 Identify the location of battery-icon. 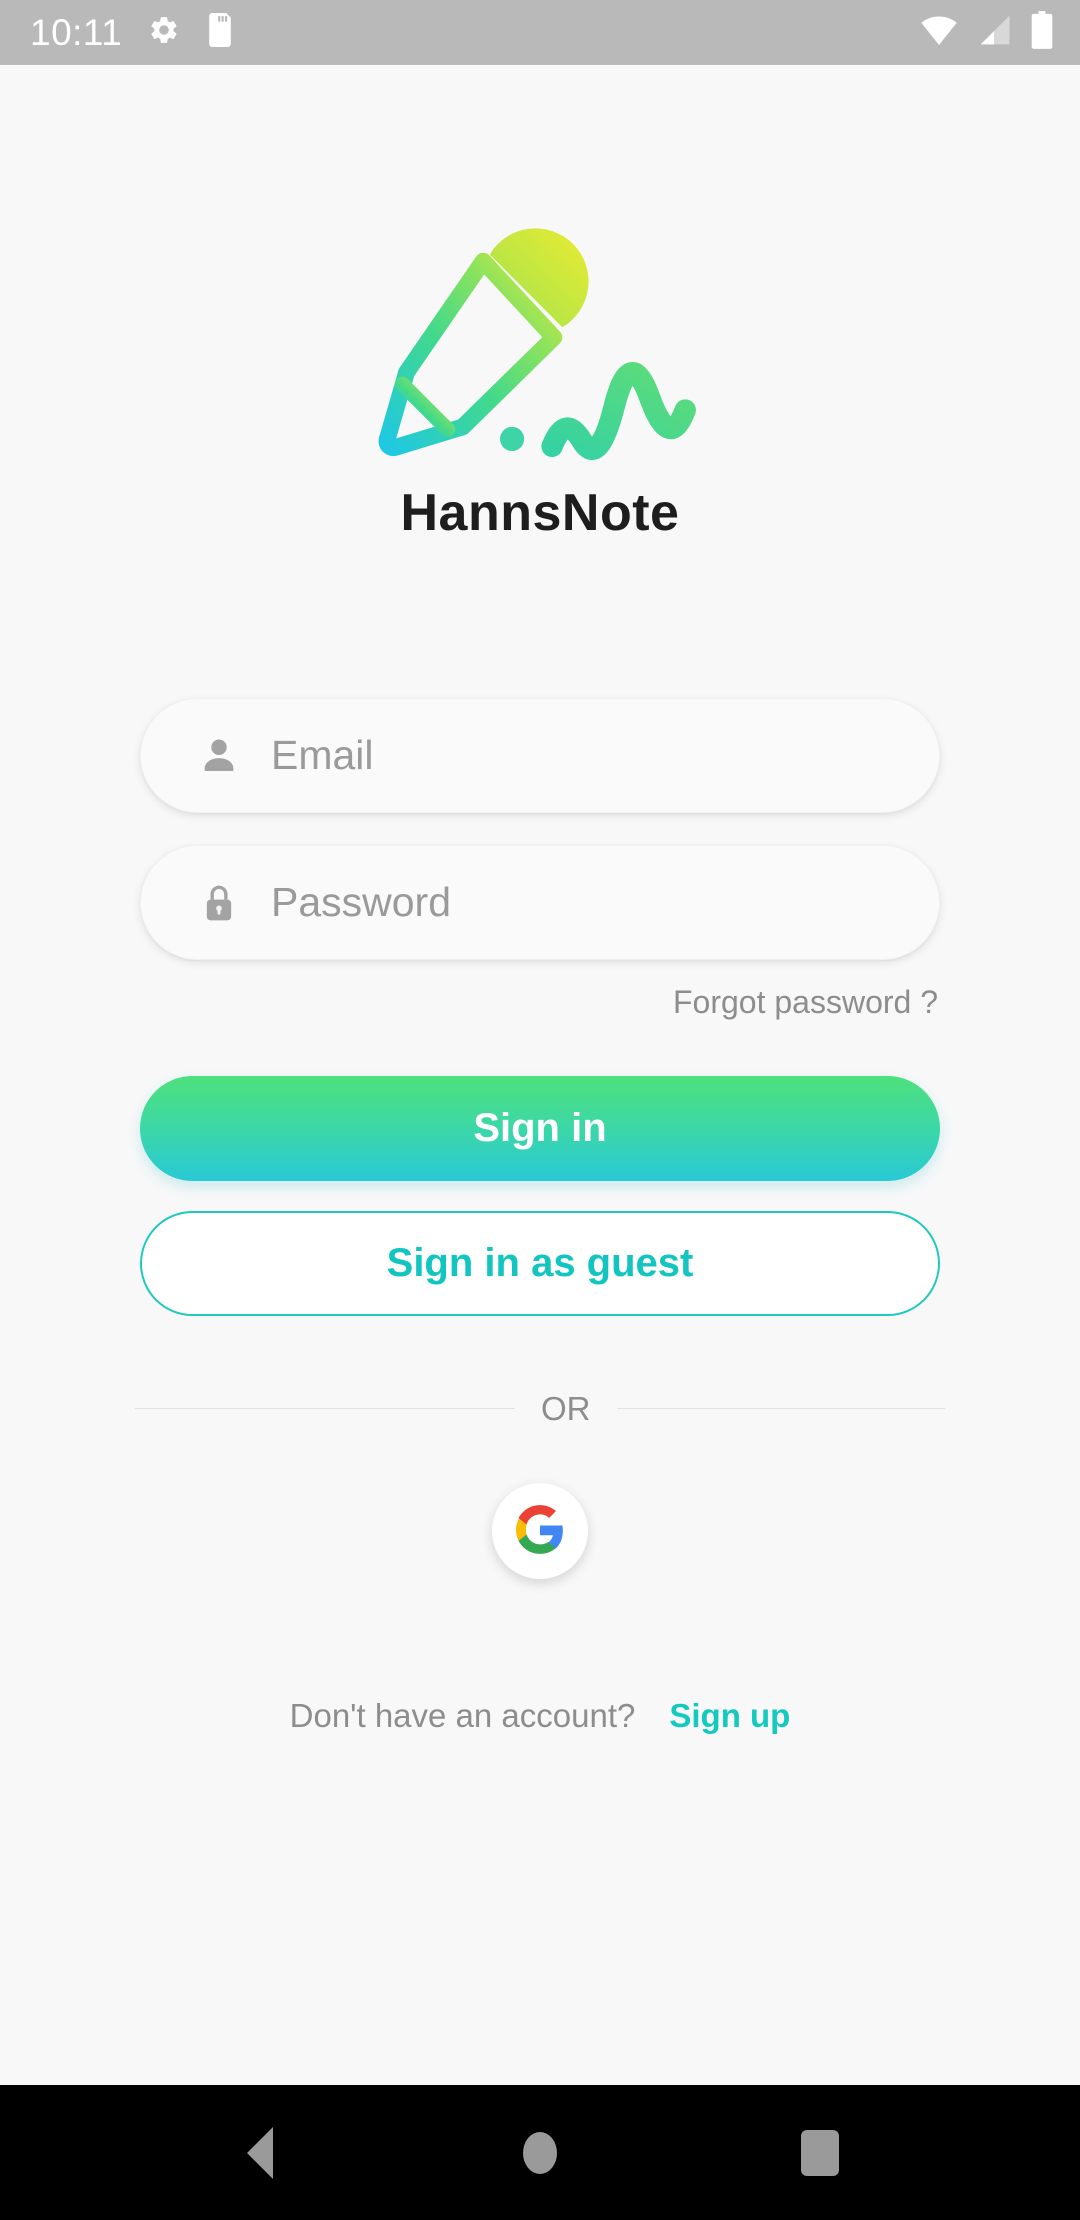
(1042, 32).